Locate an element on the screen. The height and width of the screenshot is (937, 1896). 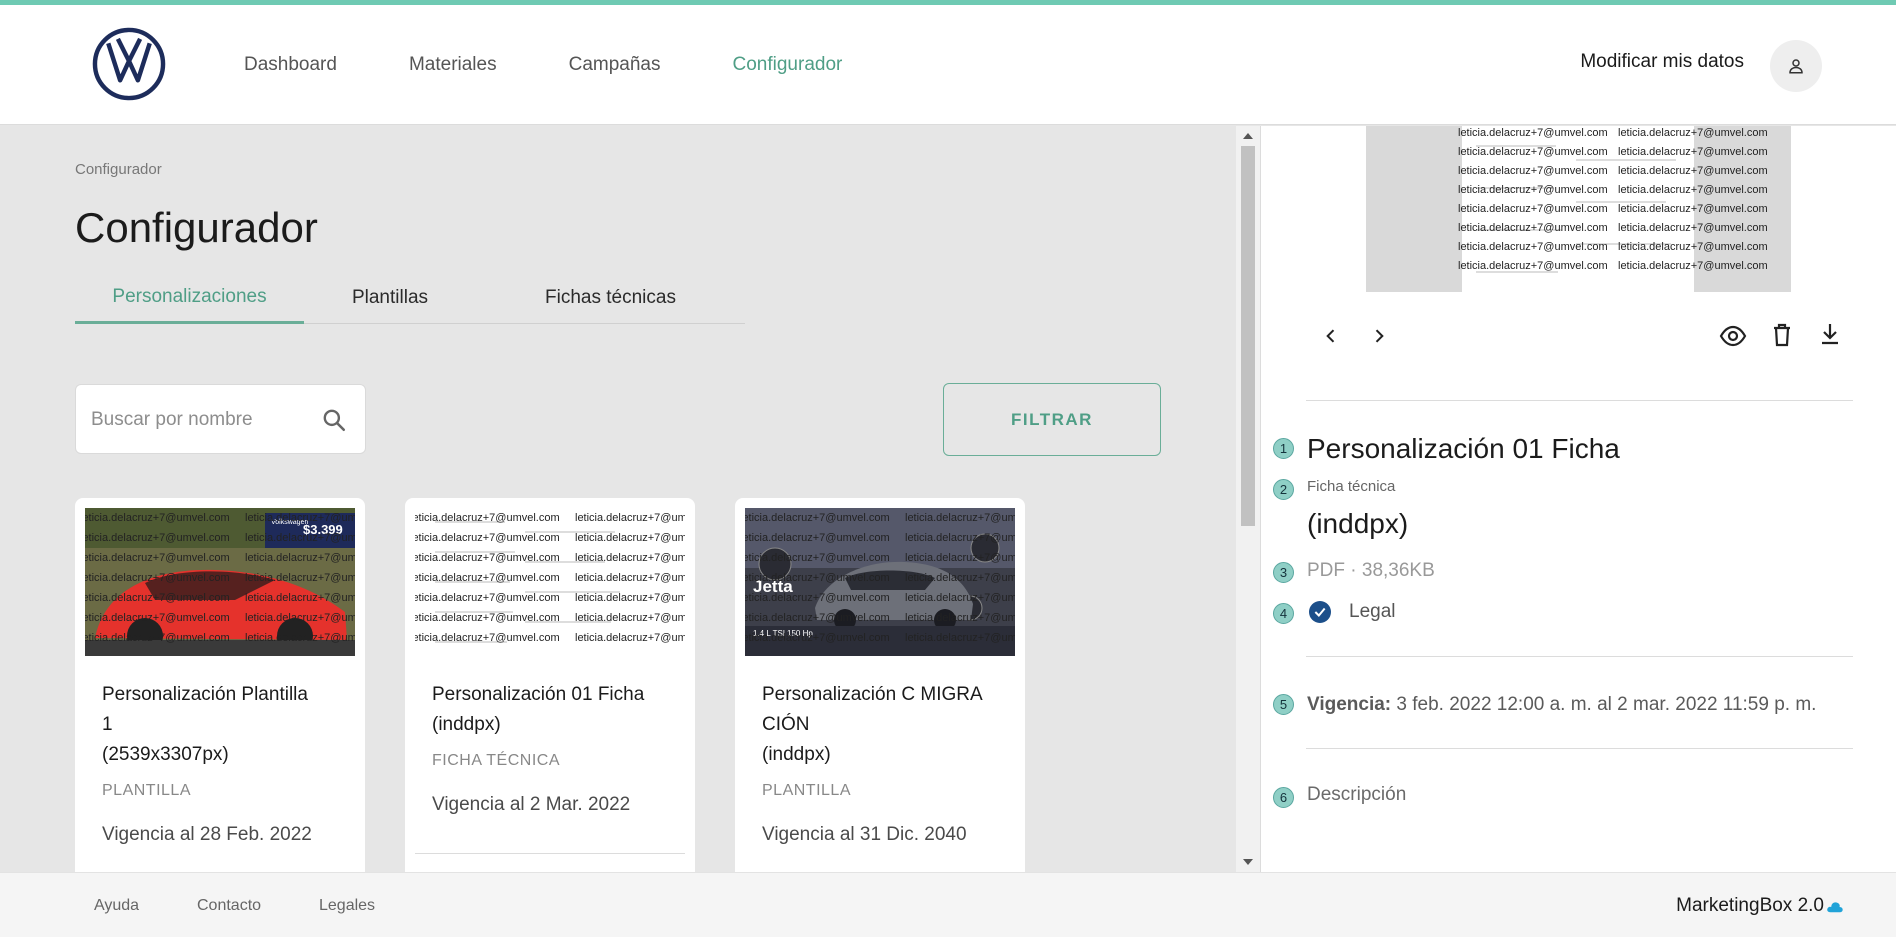
footer-link-ayuda: Ayuda is located at coordinates (116, 906).